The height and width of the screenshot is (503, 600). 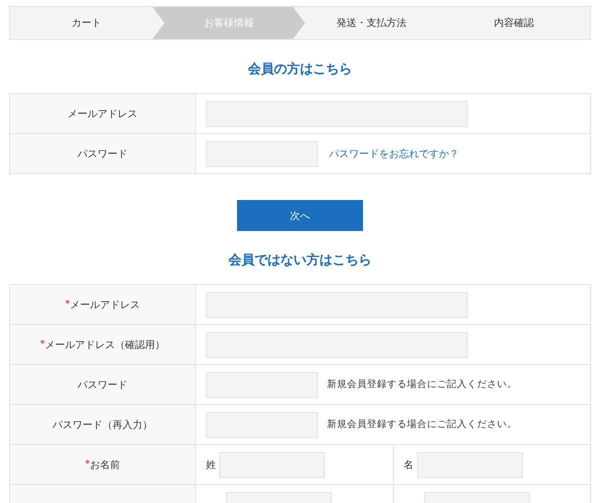 What do you see at coordinates (409, 465) in the screenshot?
I see `name-part-label: 名` at bounding box center [409, 465].